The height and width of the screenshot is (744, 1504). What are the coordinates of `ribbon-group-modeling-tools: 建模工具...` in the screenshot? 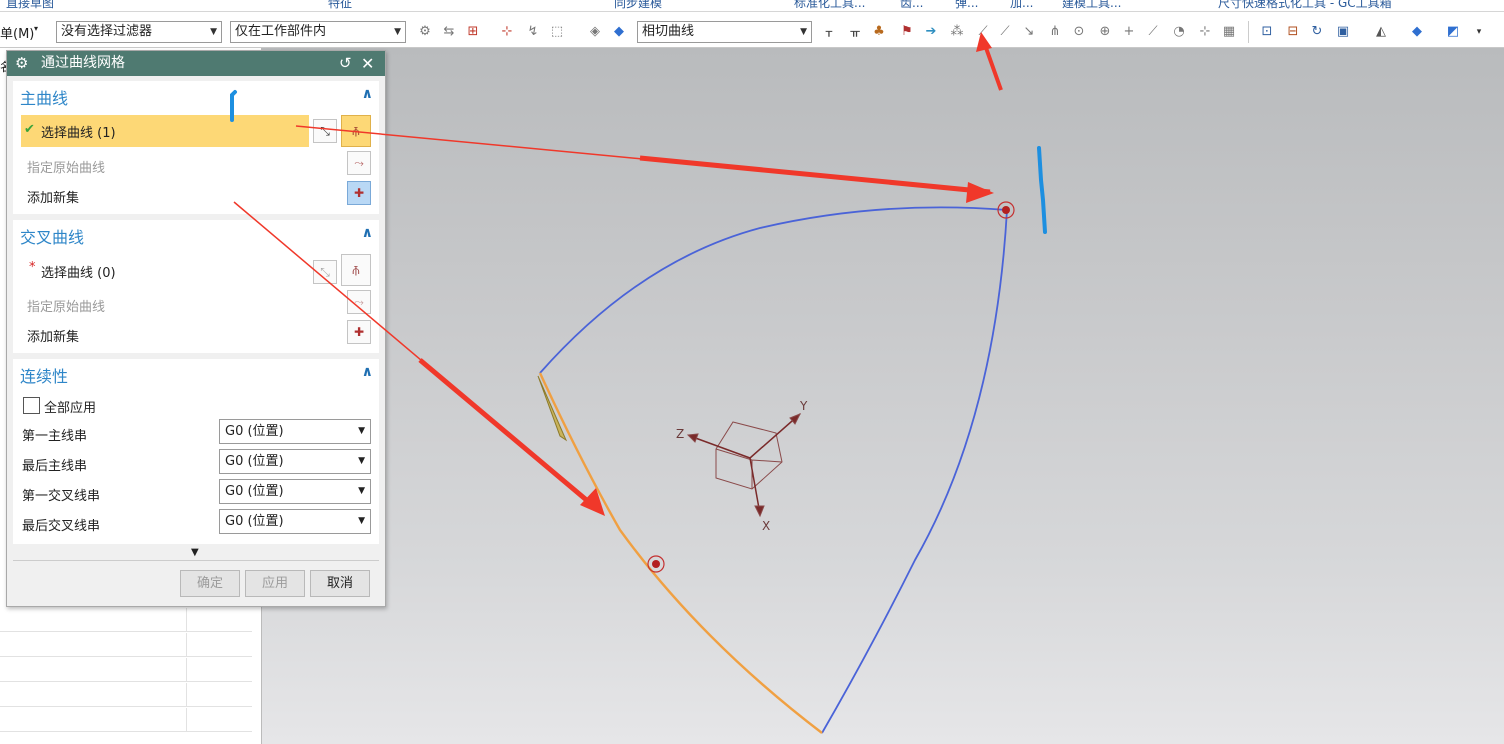 It's located at (1091, 5).